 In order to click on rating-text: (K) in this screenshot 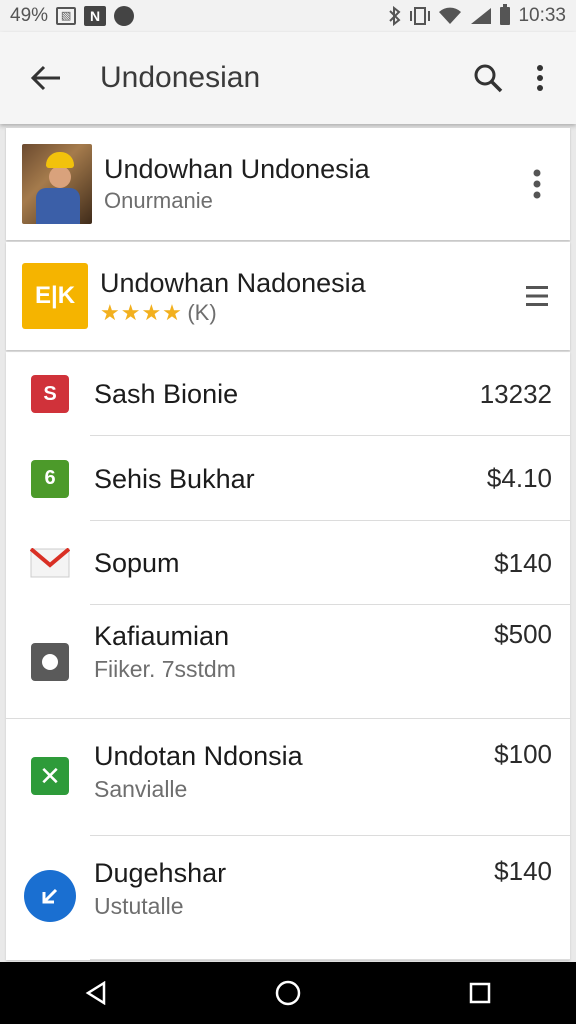, I will do `click(202, 312)`.